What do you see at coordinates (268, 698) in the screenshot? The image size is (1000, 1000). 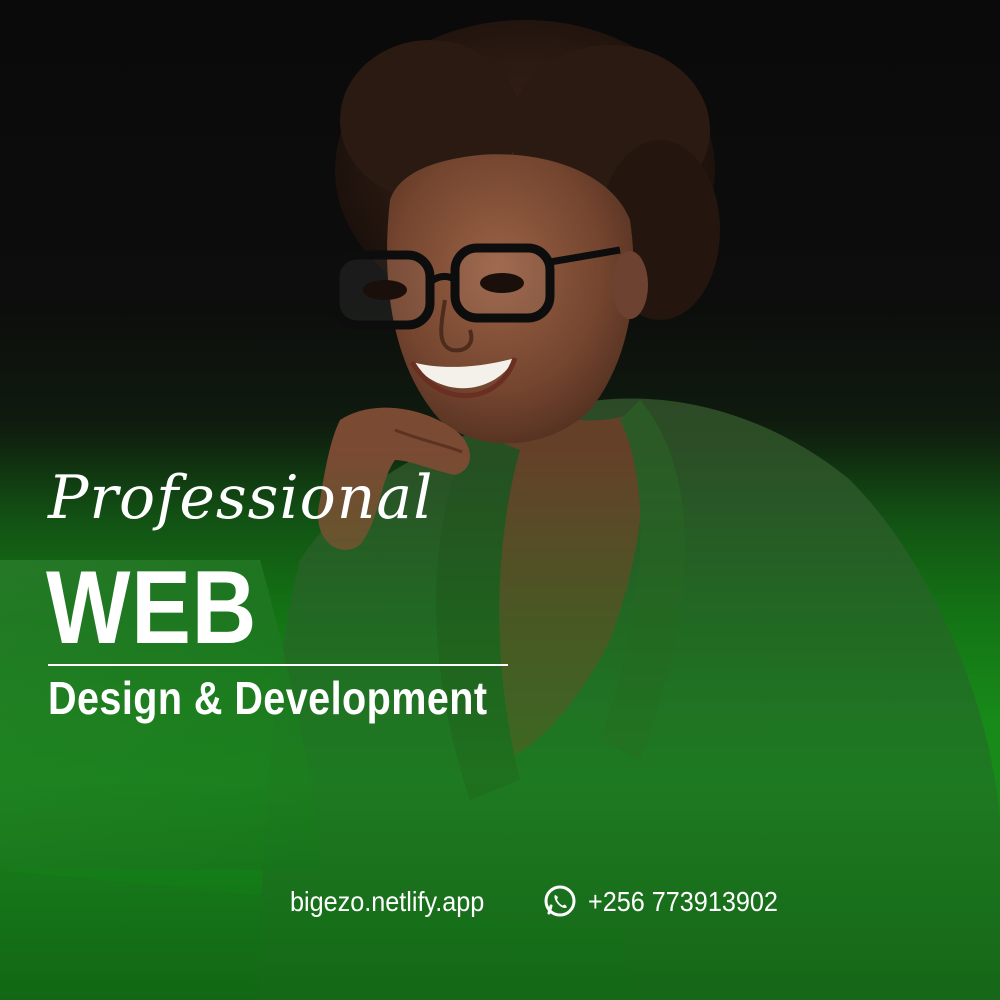 I see `subheading: Design & Development` at bounding box center [268, 698].